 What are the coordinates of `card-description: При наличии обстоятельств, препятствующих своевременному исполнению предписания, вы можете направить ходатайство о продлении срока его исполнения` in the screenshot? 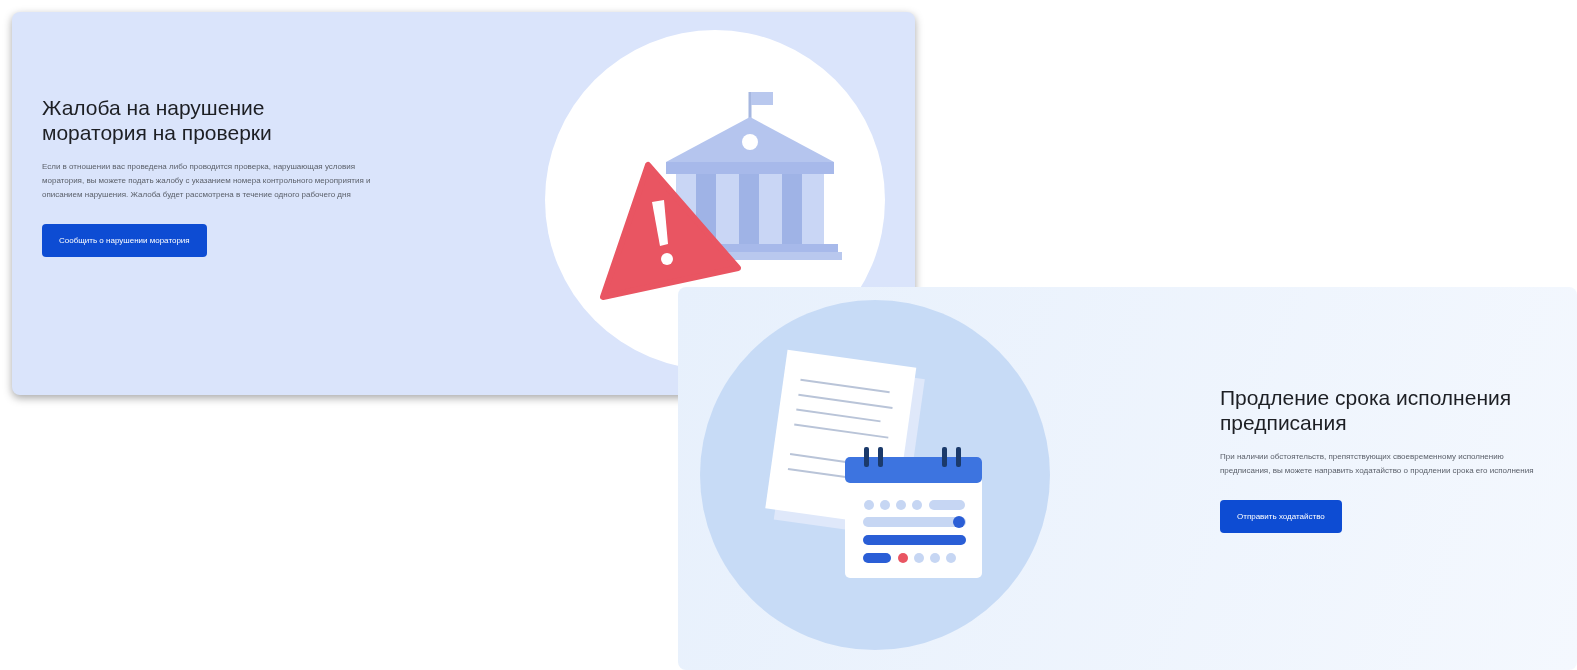 It's located at (1377, 464).